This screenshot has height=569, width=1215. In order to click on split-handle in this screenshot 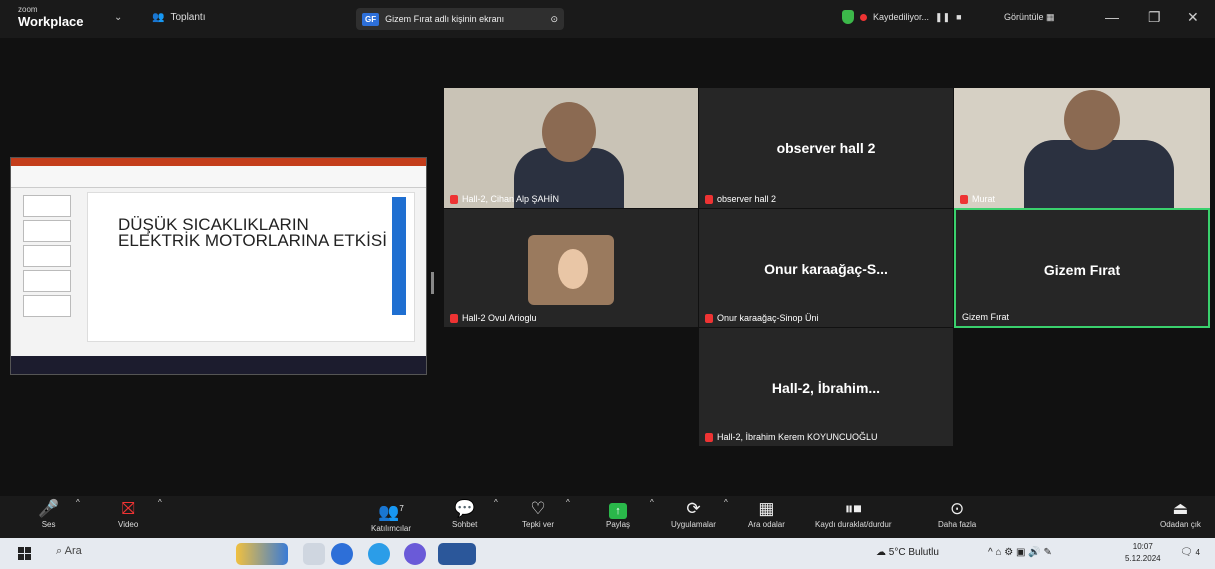, I will do `click(432, 283)`.